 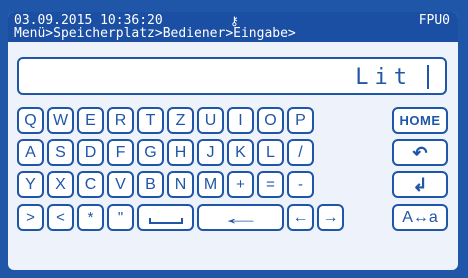 I want to click on key-equals: =, so click(x=270, y=184).